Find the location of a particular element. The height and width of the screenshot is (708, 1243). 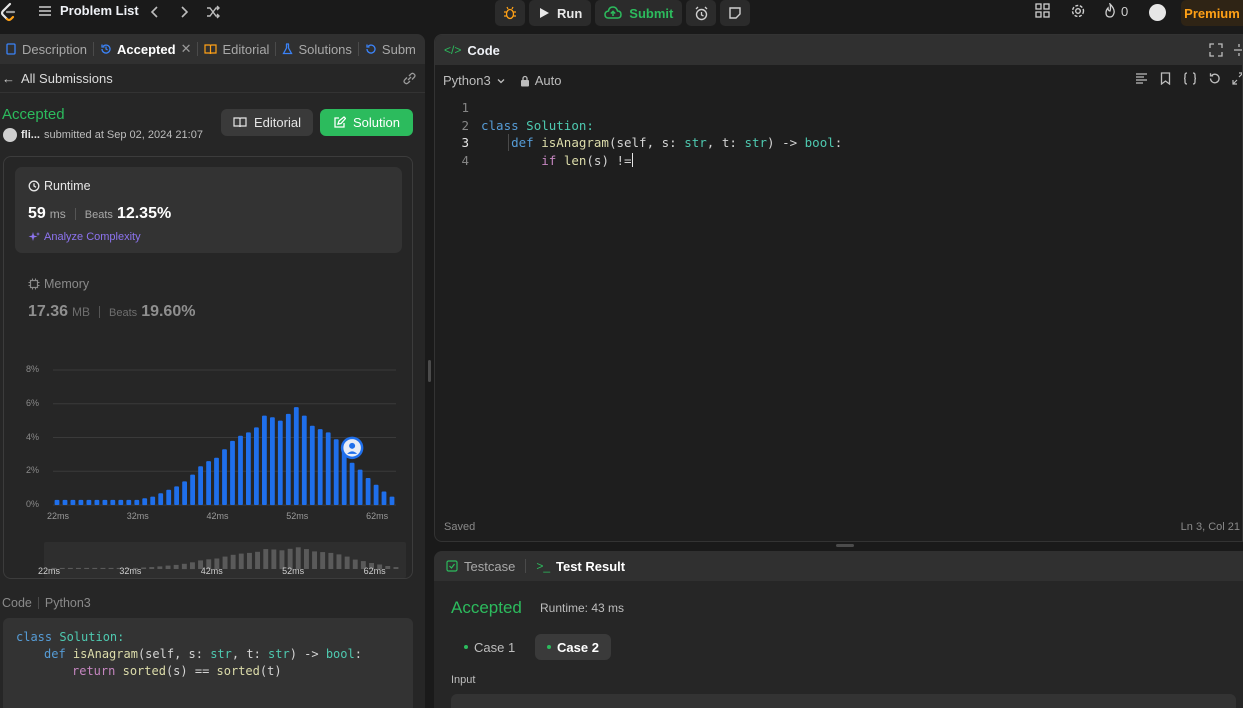

cursor-position: Ln 3, Col 21 is located at coordinates (1210, 527).